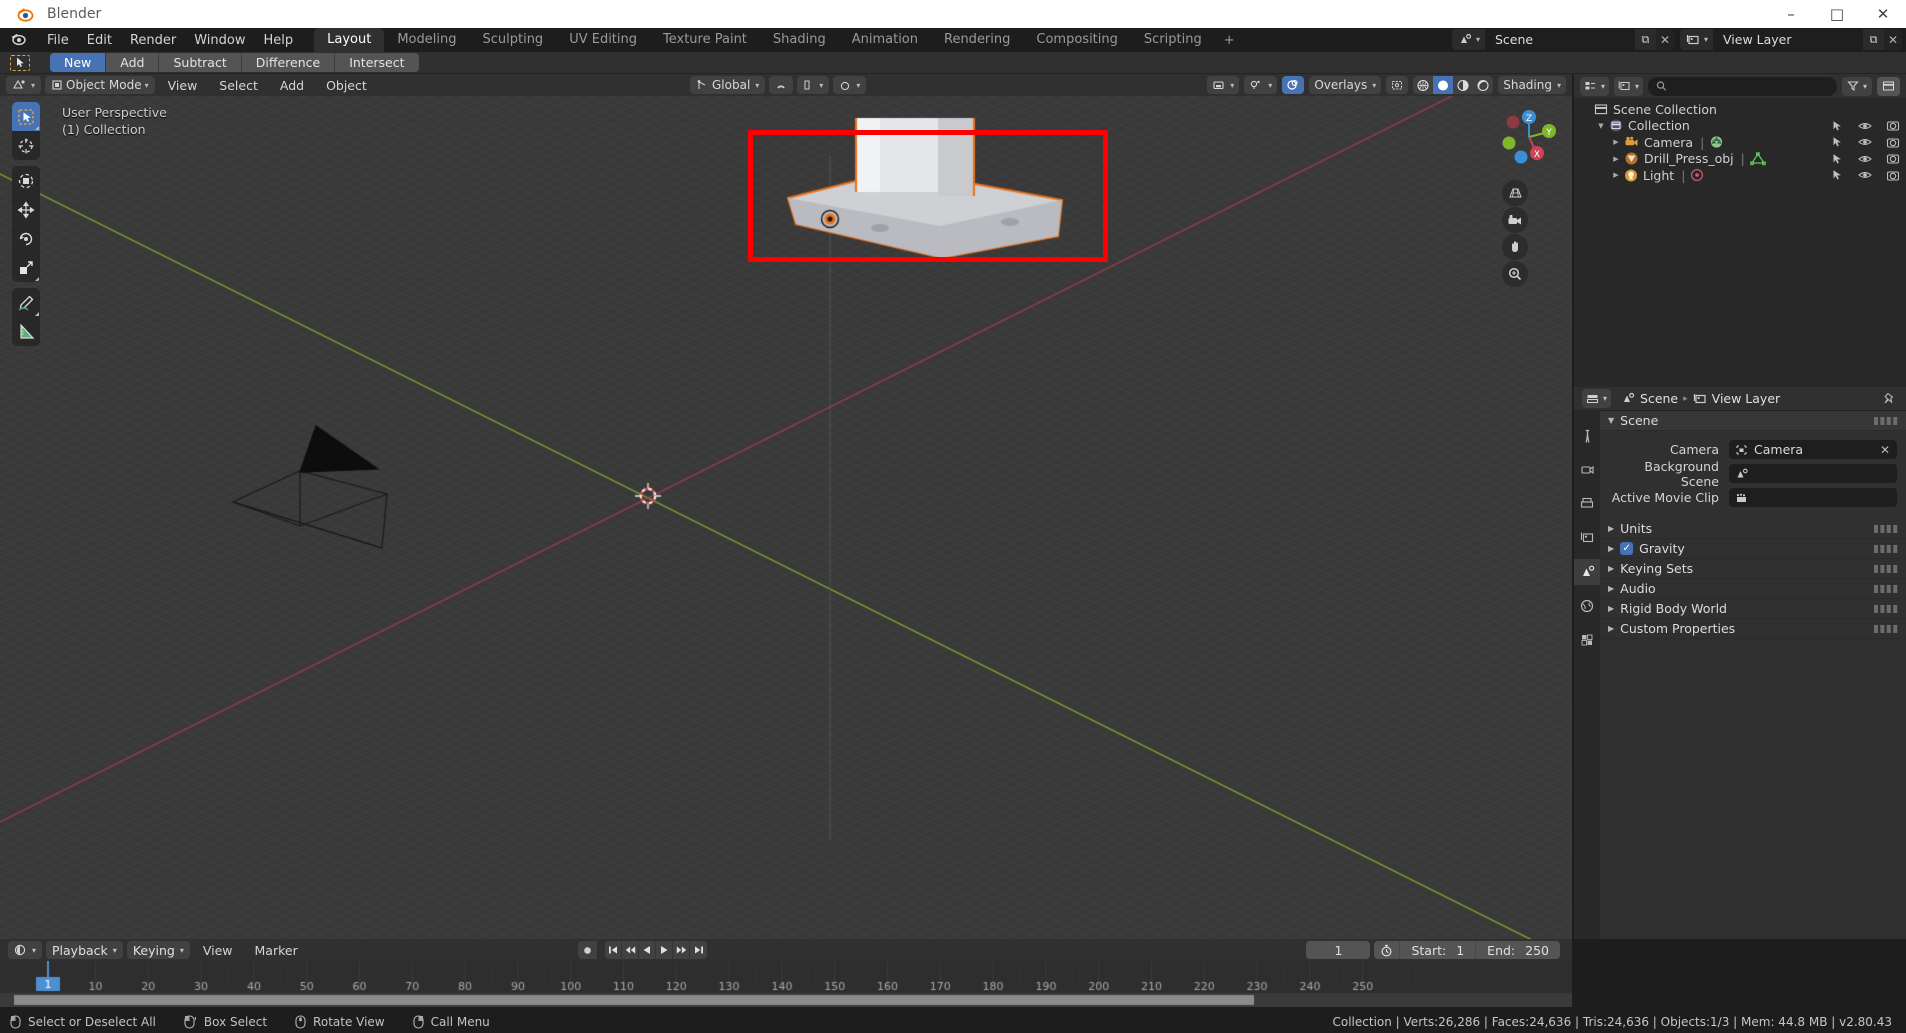  What do you see at coordinates (1515, 274) in the screenshot?
I see `zoom-view-button` at bounding box center [1515, 274].